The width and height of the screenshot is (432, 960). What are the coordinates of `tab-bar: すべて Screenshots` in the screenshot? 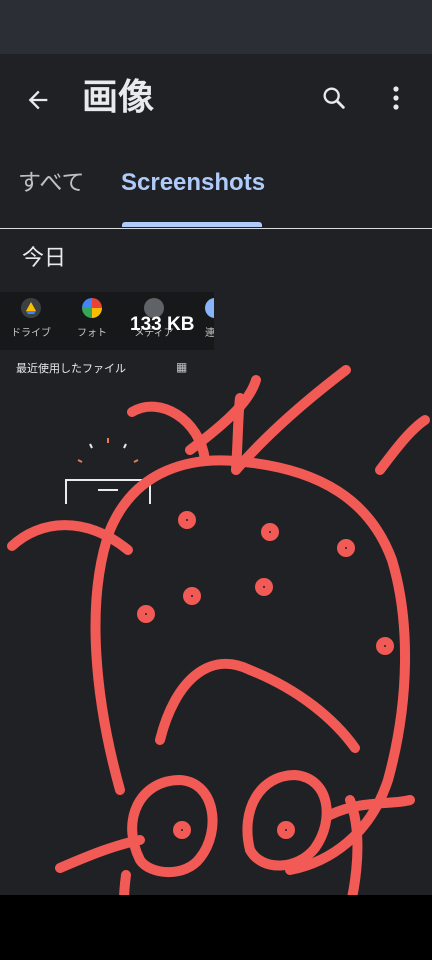 It's located at (216, 187).